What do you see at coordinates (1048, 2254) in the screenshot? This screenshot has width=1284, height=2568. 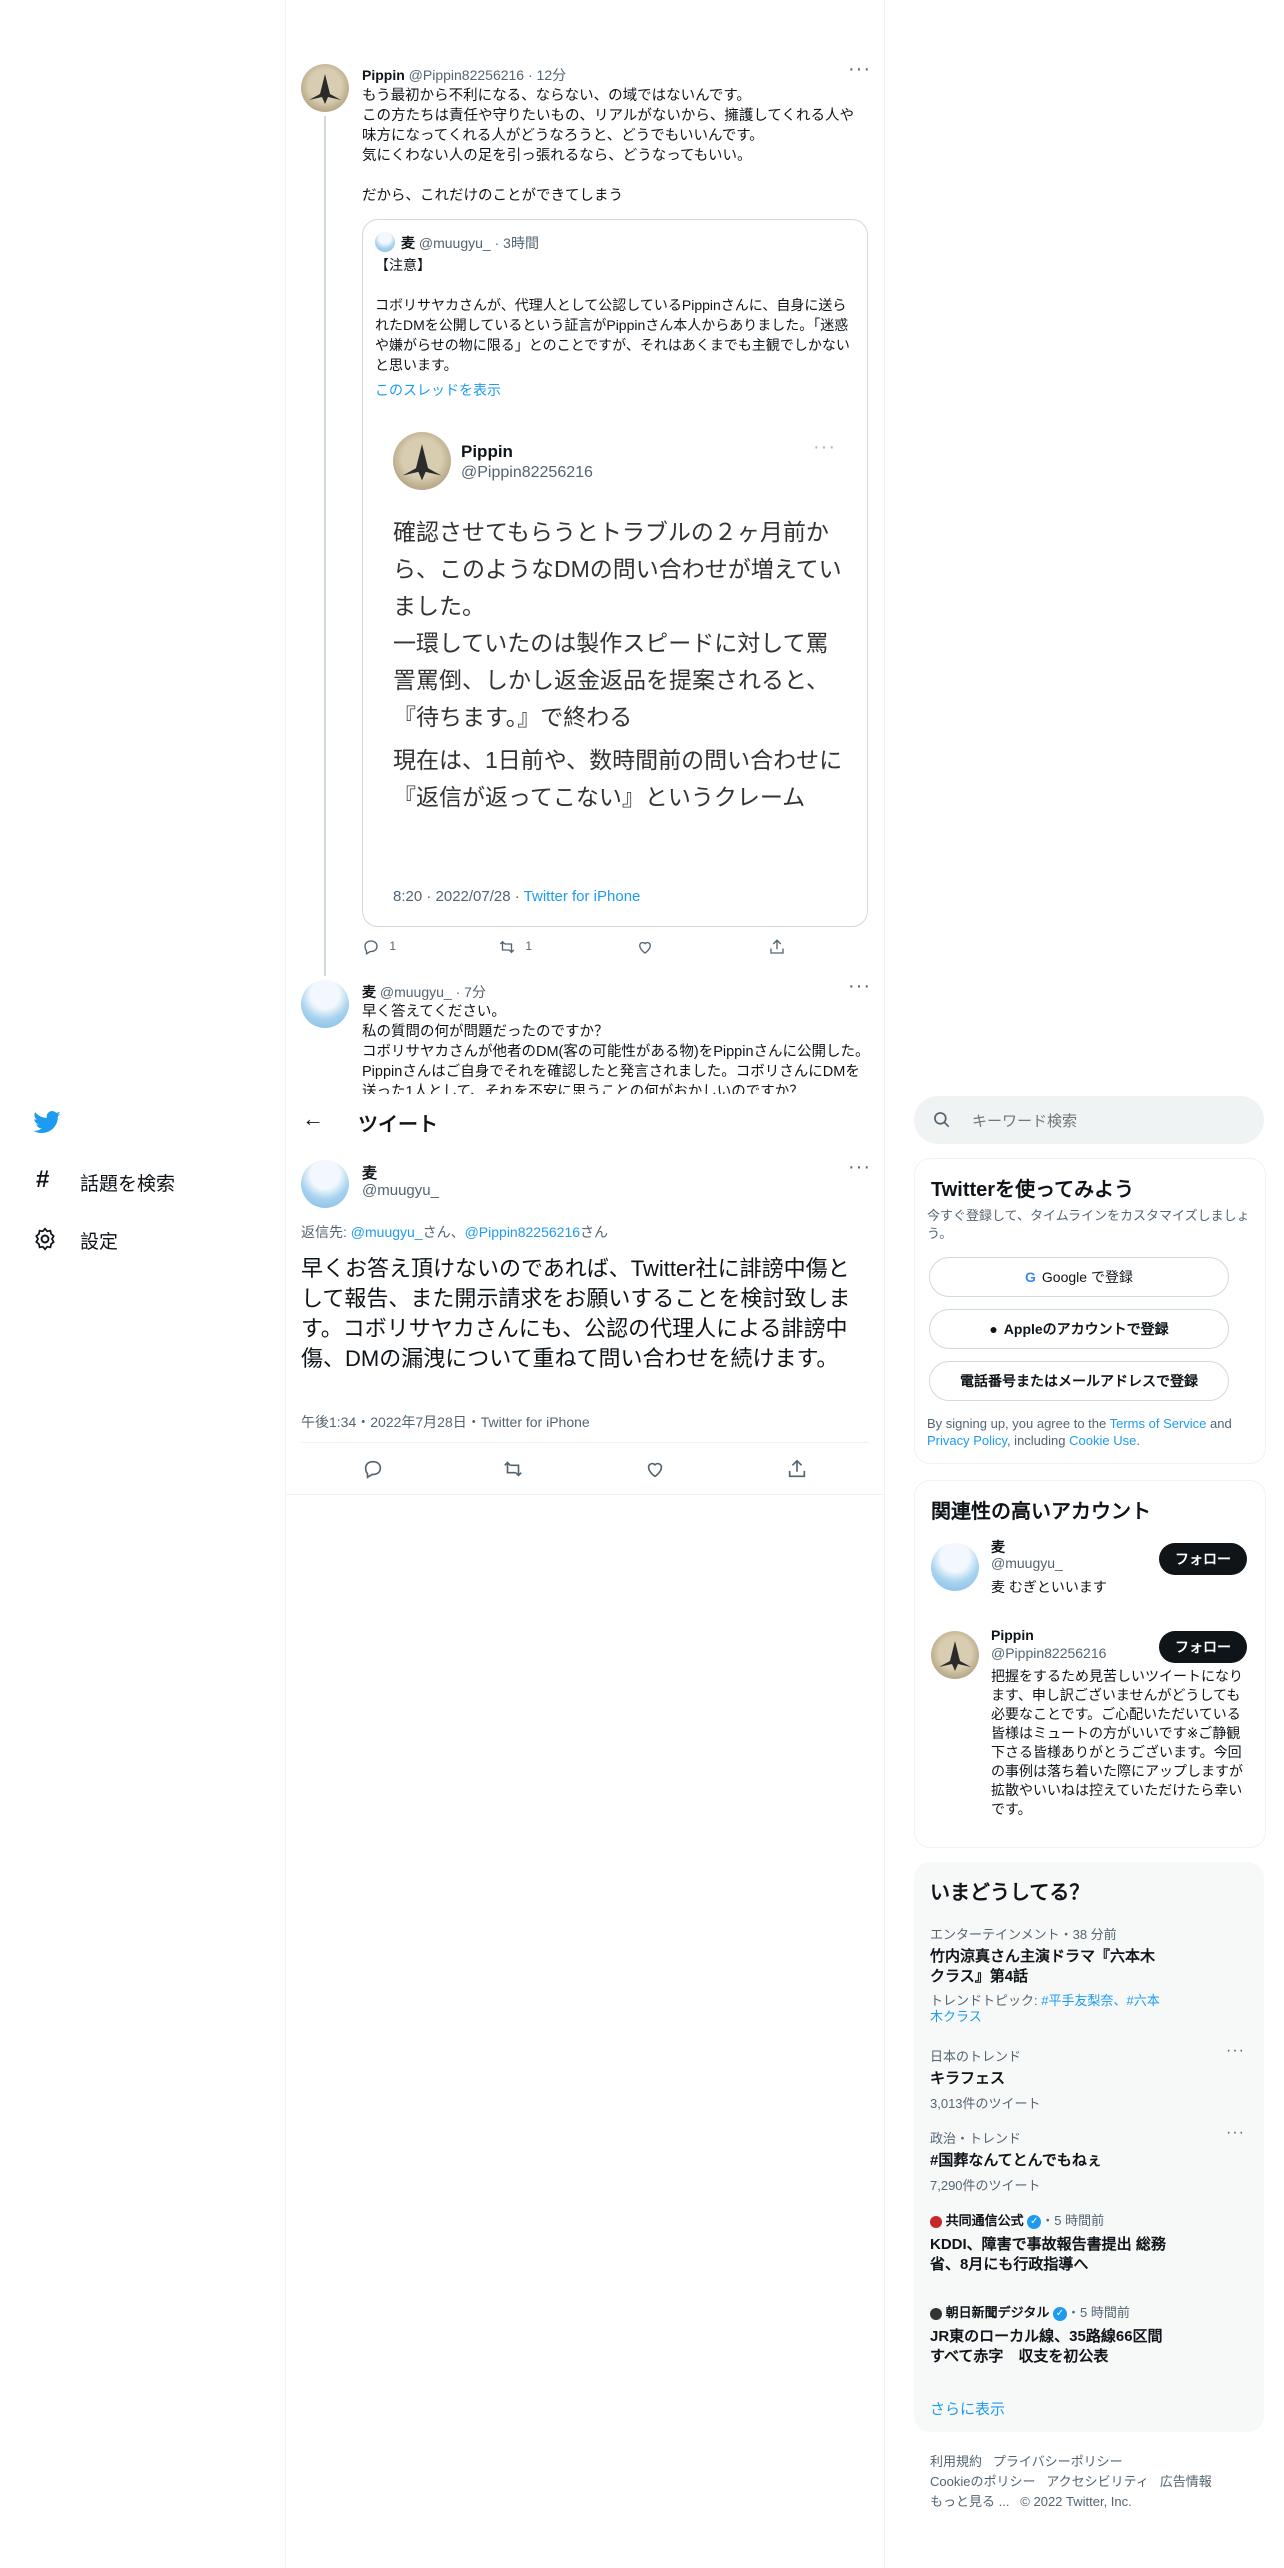 I see `news-title: KDDI、障害で事故報告書提出 総務省、8月にも行政指導へ` at bounding box center [1048, 2254].